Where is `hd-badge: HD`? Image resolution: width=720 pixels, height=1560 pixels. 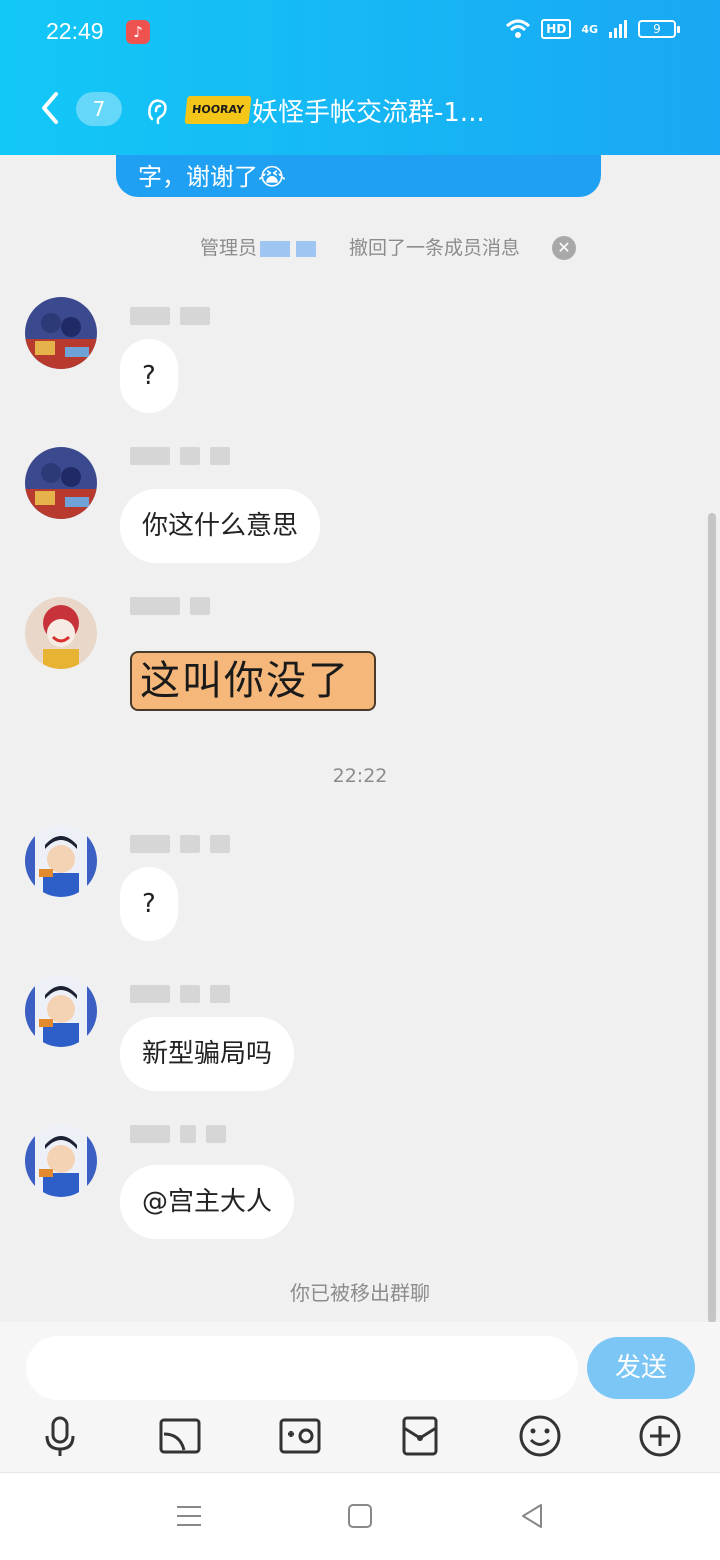 hd-badge: HD is located at coordinates (556, 29).